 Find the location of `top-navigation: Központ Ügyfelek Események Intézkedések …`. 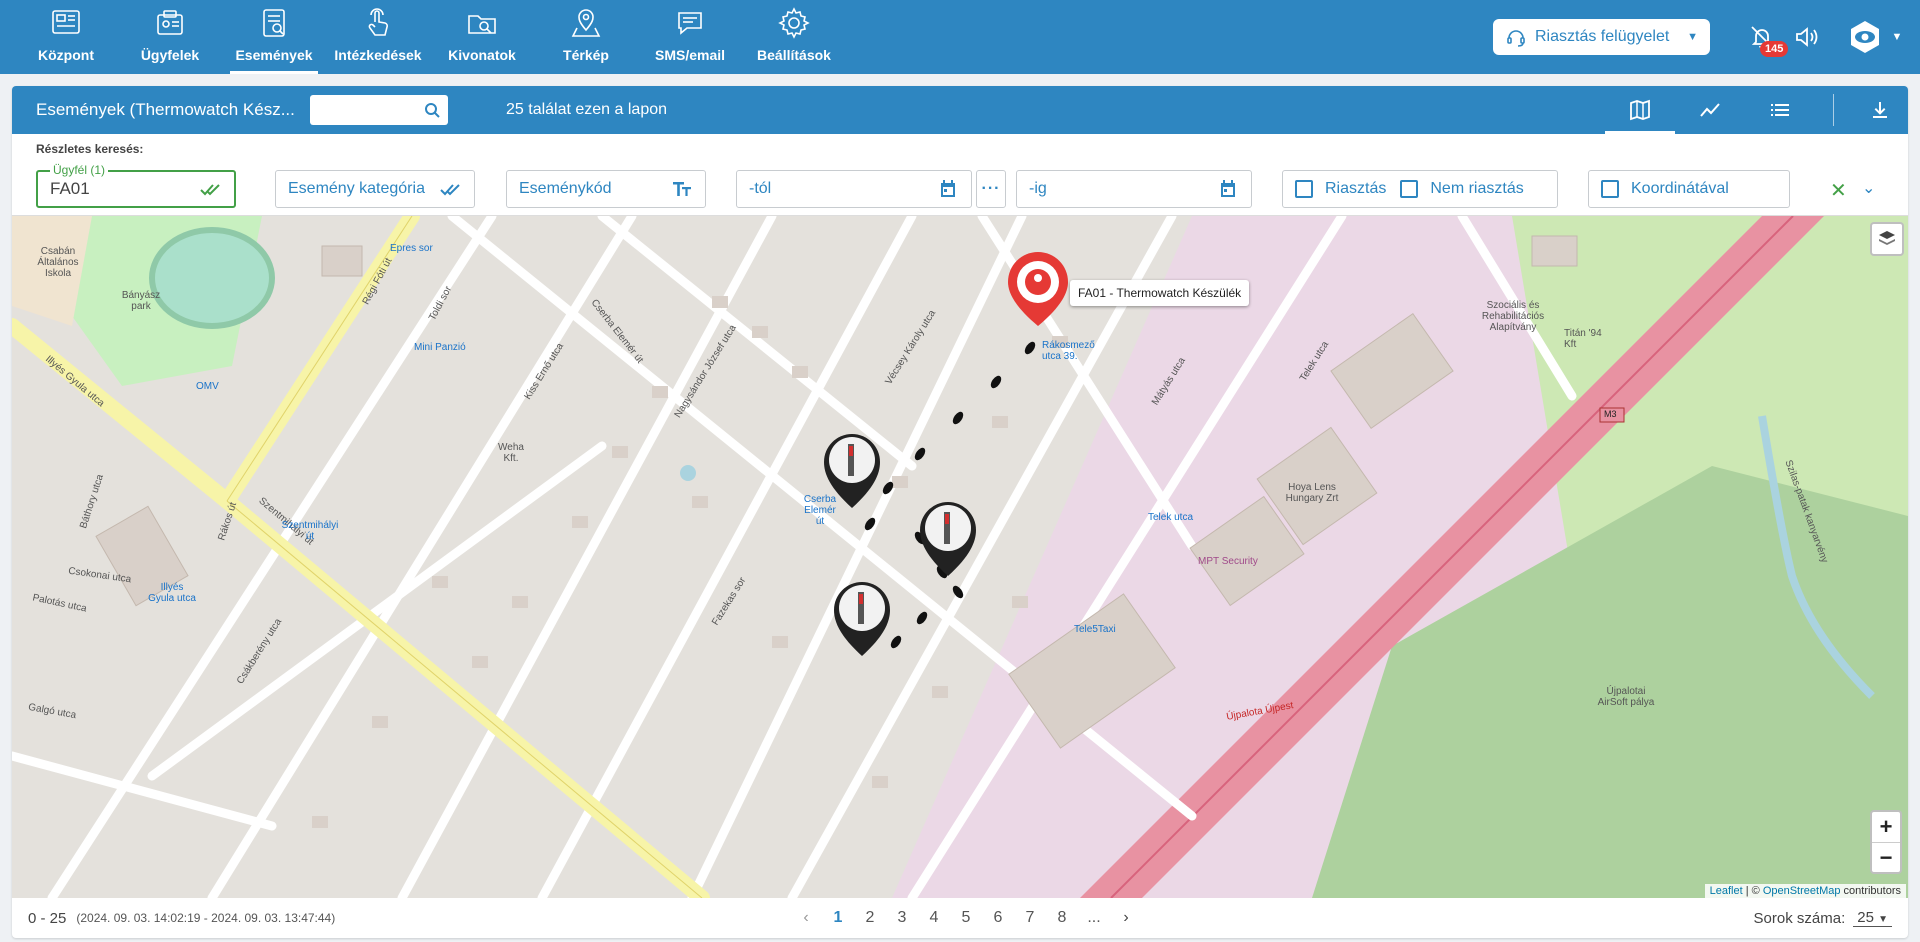

top-navigation: Központ Ügyfelek Események Intézkedések … is located at coordinates (960, 37).